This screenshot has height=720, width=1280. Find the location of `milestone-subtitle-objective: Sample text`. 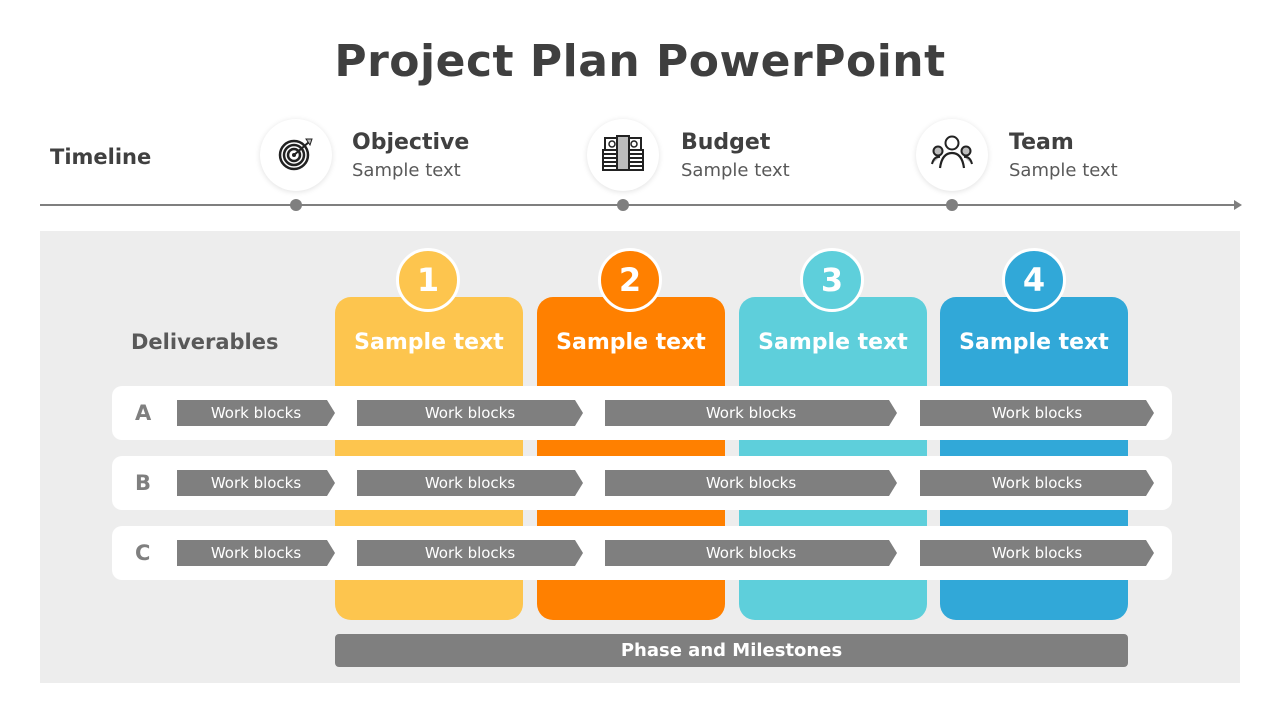

milestone-subtitle-objective: Sample text is located at coordinates (406, 170).